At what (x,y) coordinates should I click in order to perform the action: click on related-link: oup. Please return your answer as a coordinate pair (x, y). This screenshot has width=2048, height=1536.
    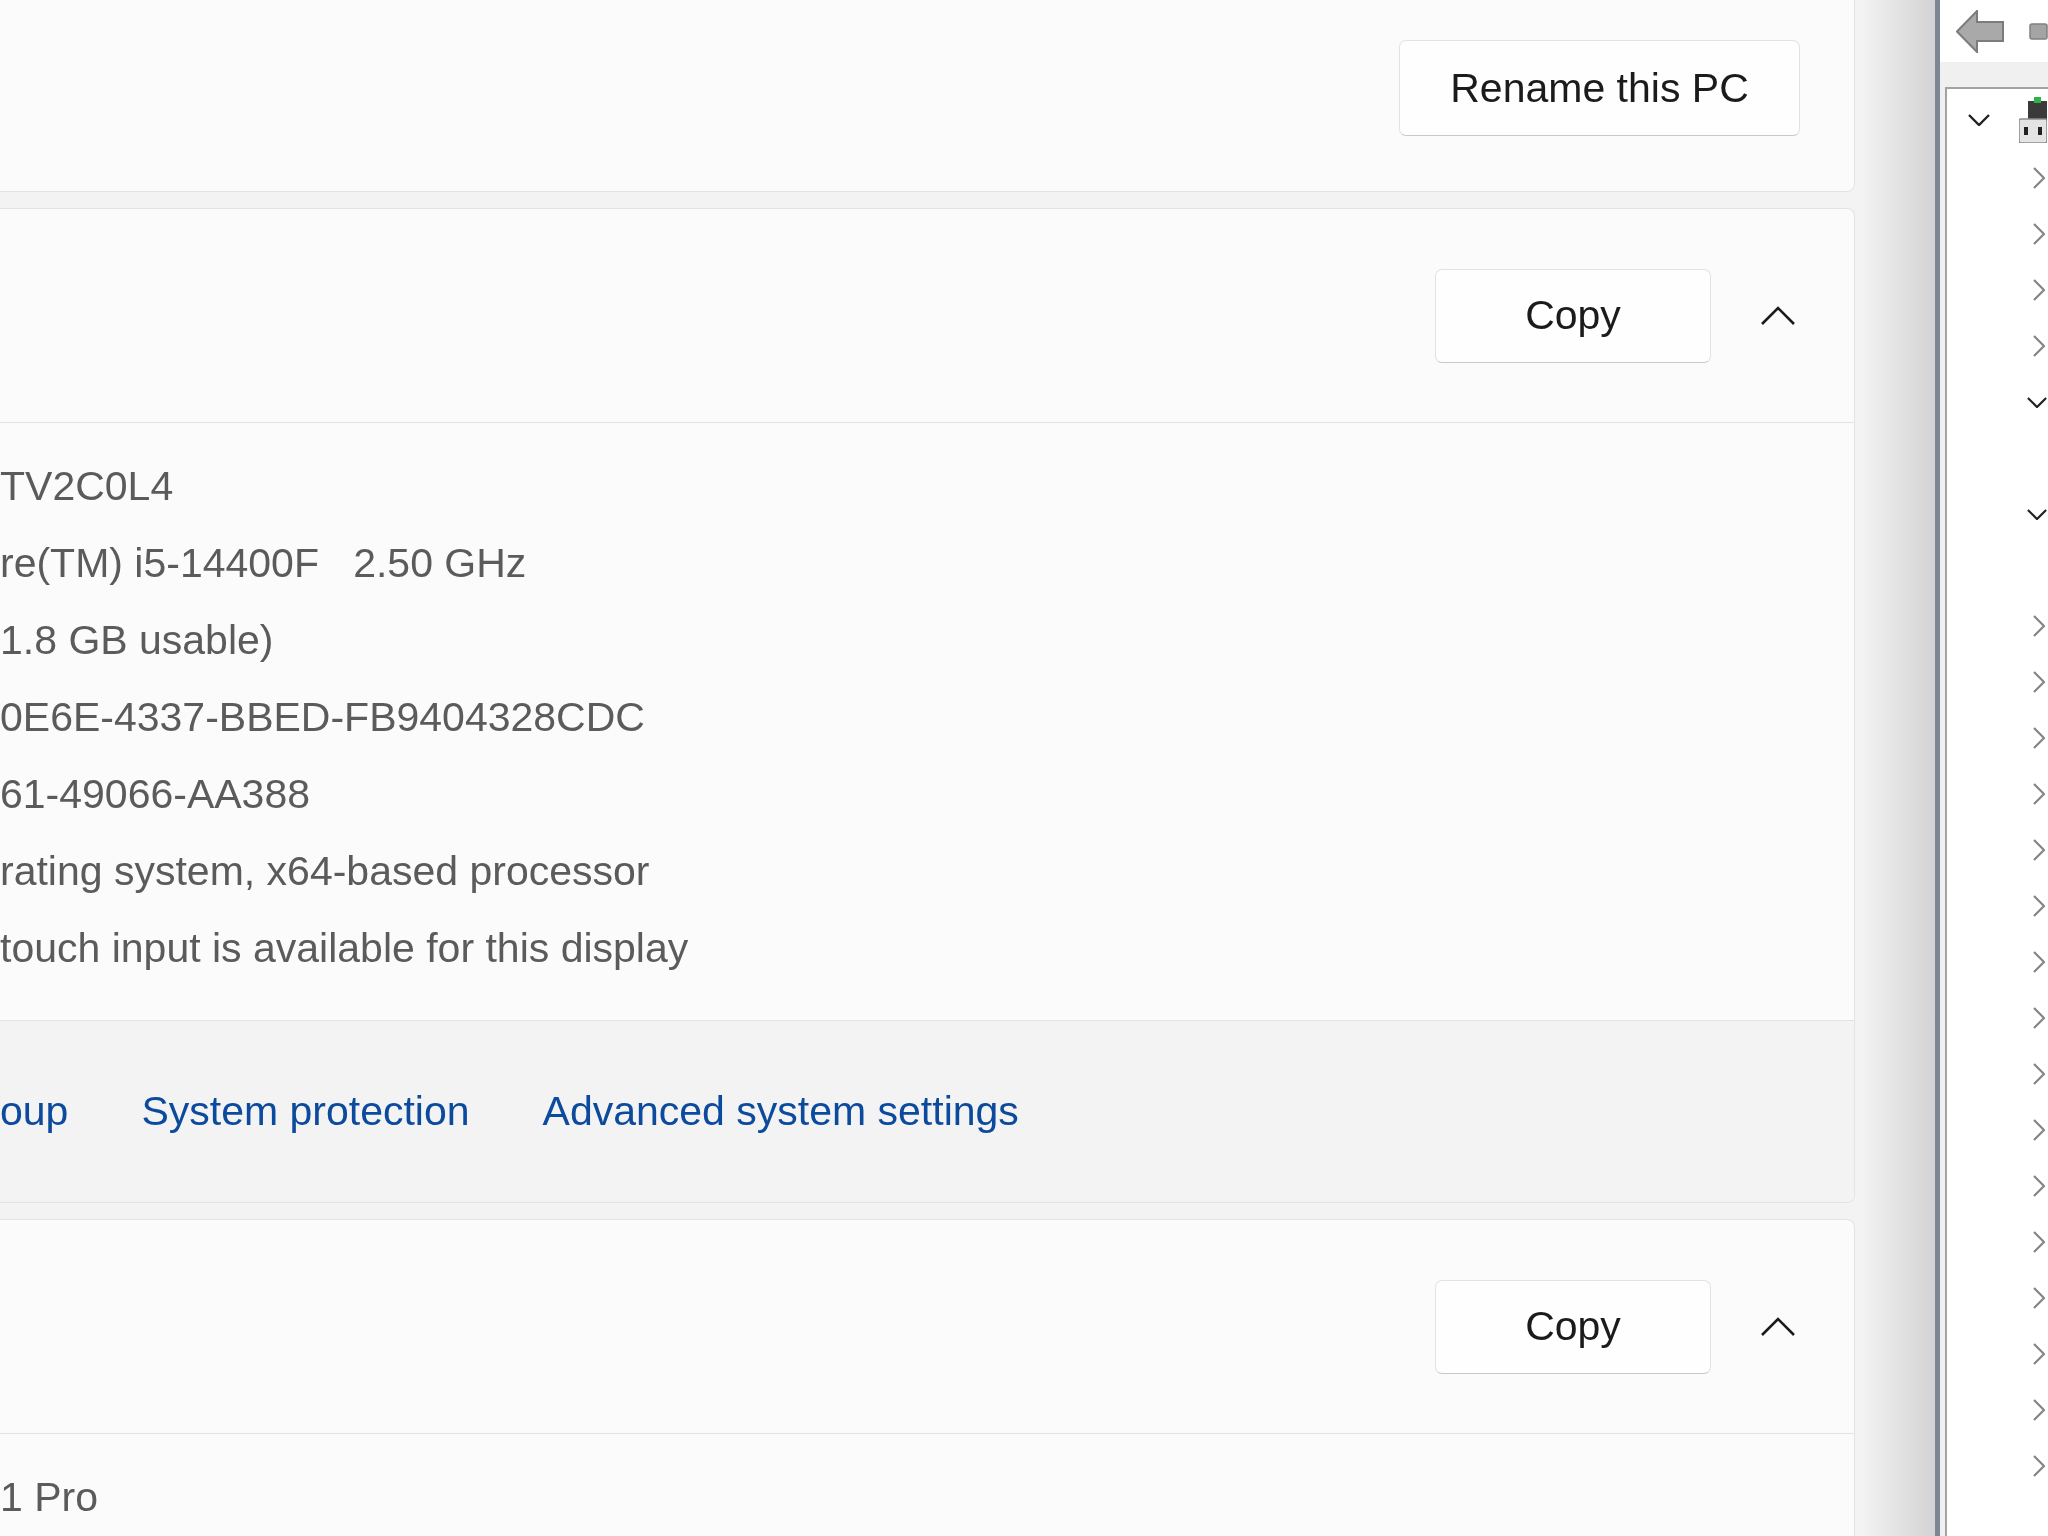
    Looking at the image, I should click on (34, 1111).